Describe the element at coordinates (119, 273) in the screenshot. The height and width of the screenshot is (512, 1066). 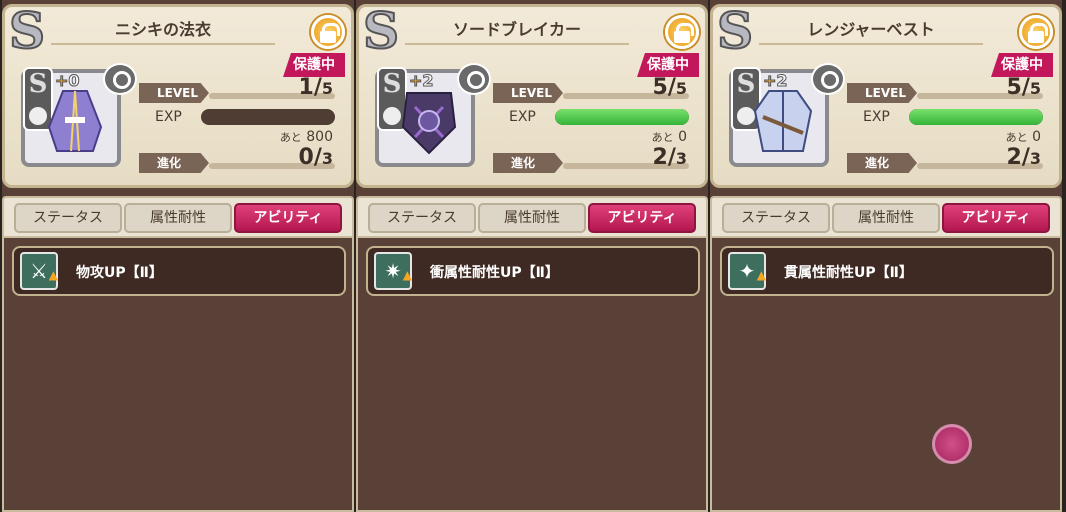
I see `ability-name: 物攻UP【Ⅱ】` at that location.